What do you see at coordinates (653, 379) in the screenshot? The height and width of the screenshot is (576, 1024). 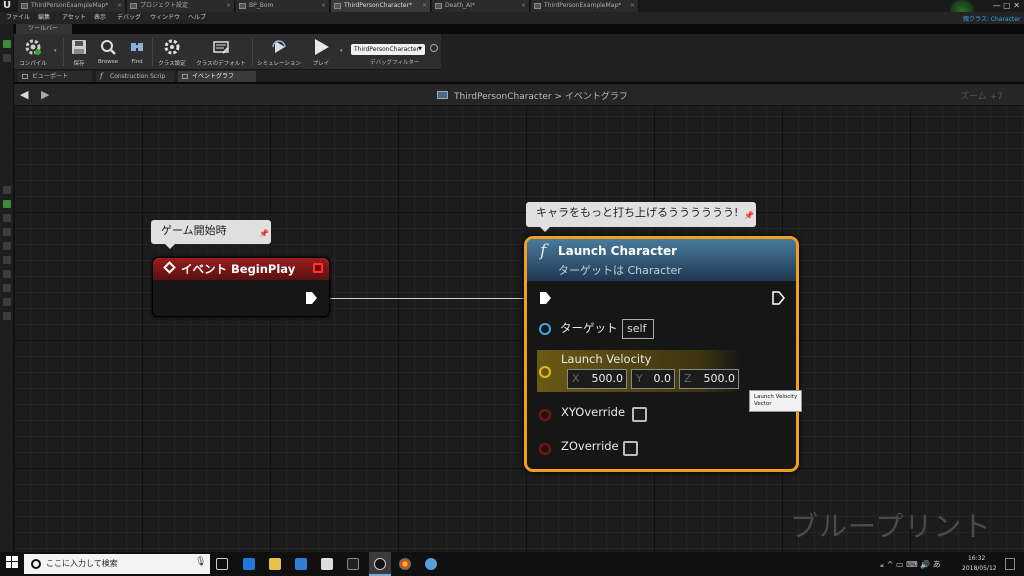 I see `velocity-y-field: Y 0.0` at bounding box center [653, 379].